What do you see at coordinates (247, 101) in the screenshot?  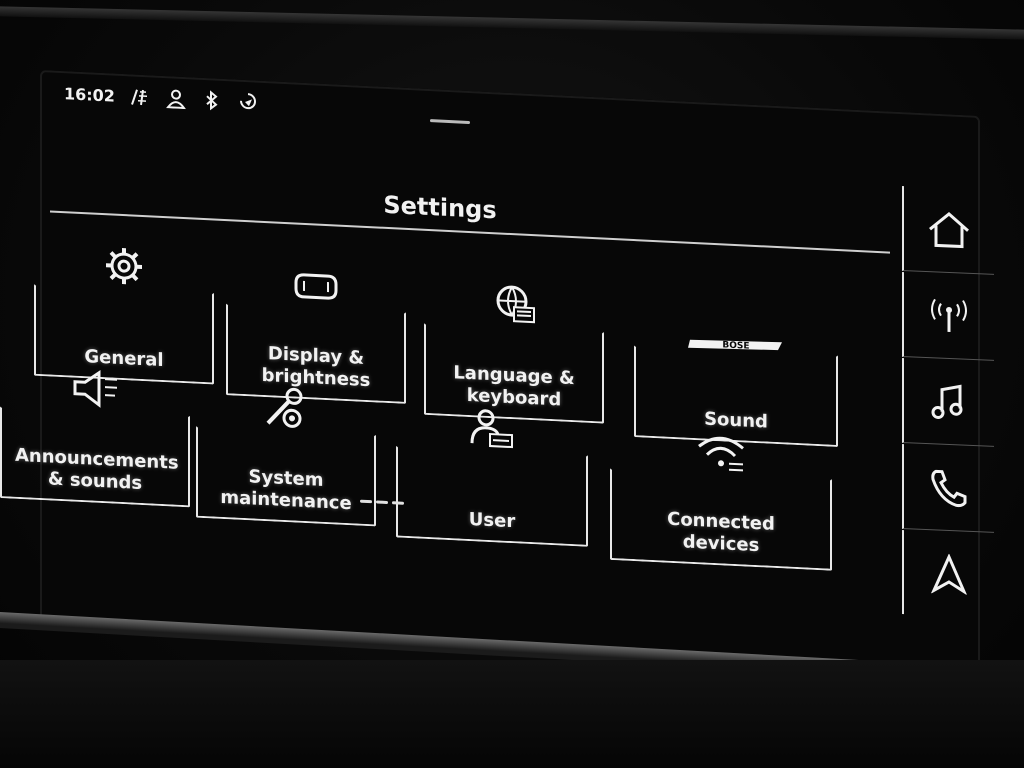 I see `location-share-icon` at bounding box center [247, 101].